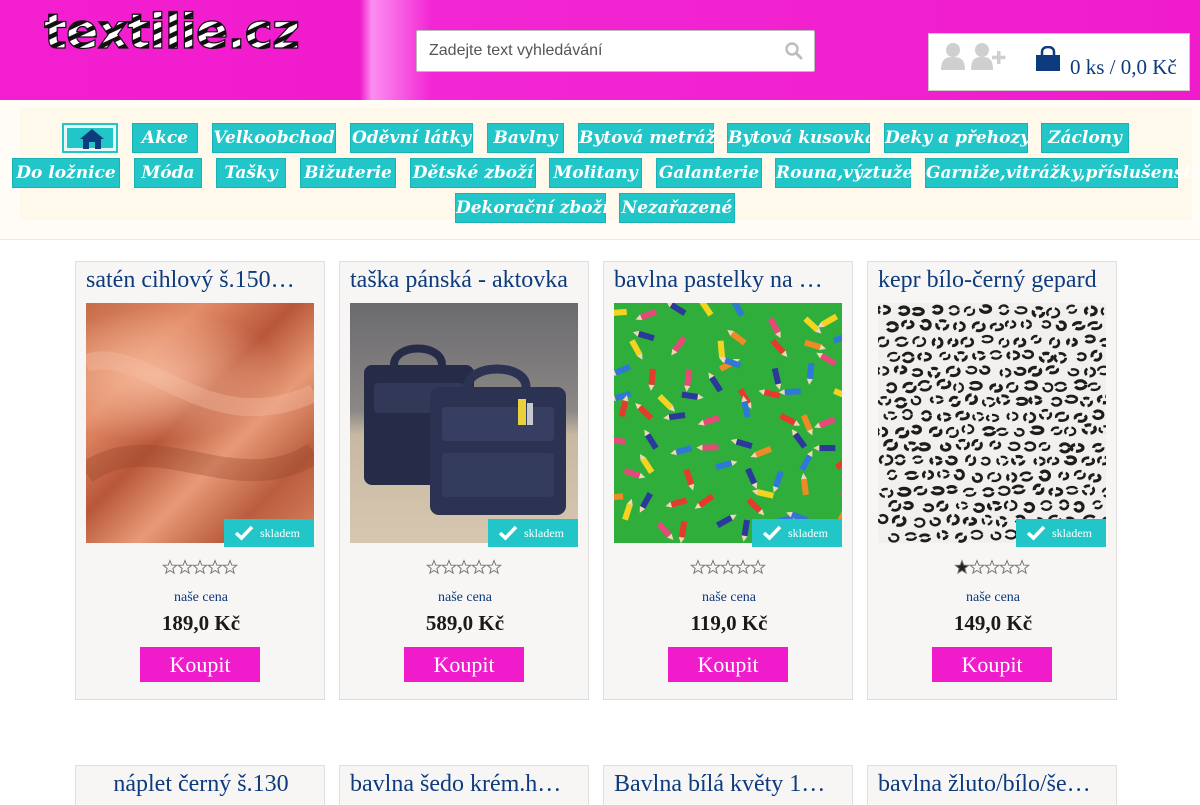 This screenshot has height=805, width=1200. Describe the element at coordinates (801, 138) in the screenshot. I see `nav-bytova-kusovka: Bytová kusovka` at that location.